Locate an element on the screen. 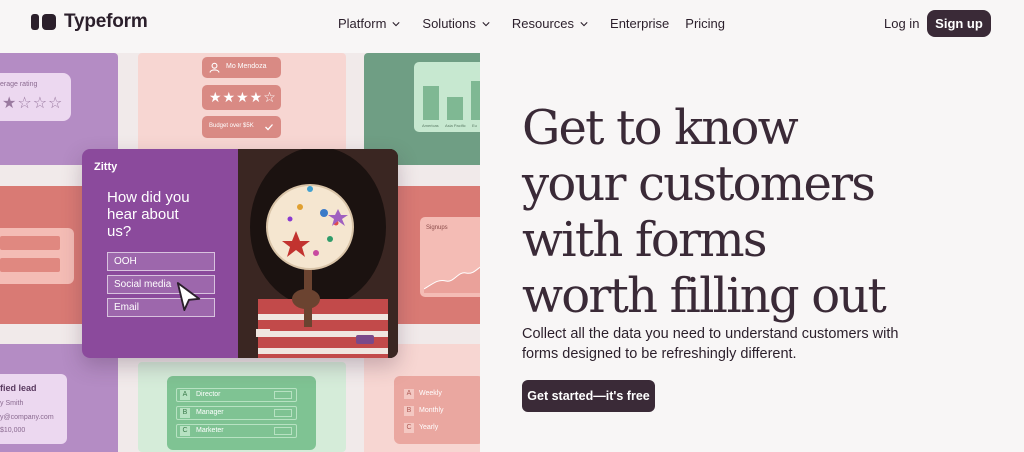 Image resolution: width=1024 pixels, height=452 pixels. signup-button: Sign up is located at coordinates (959, 23).